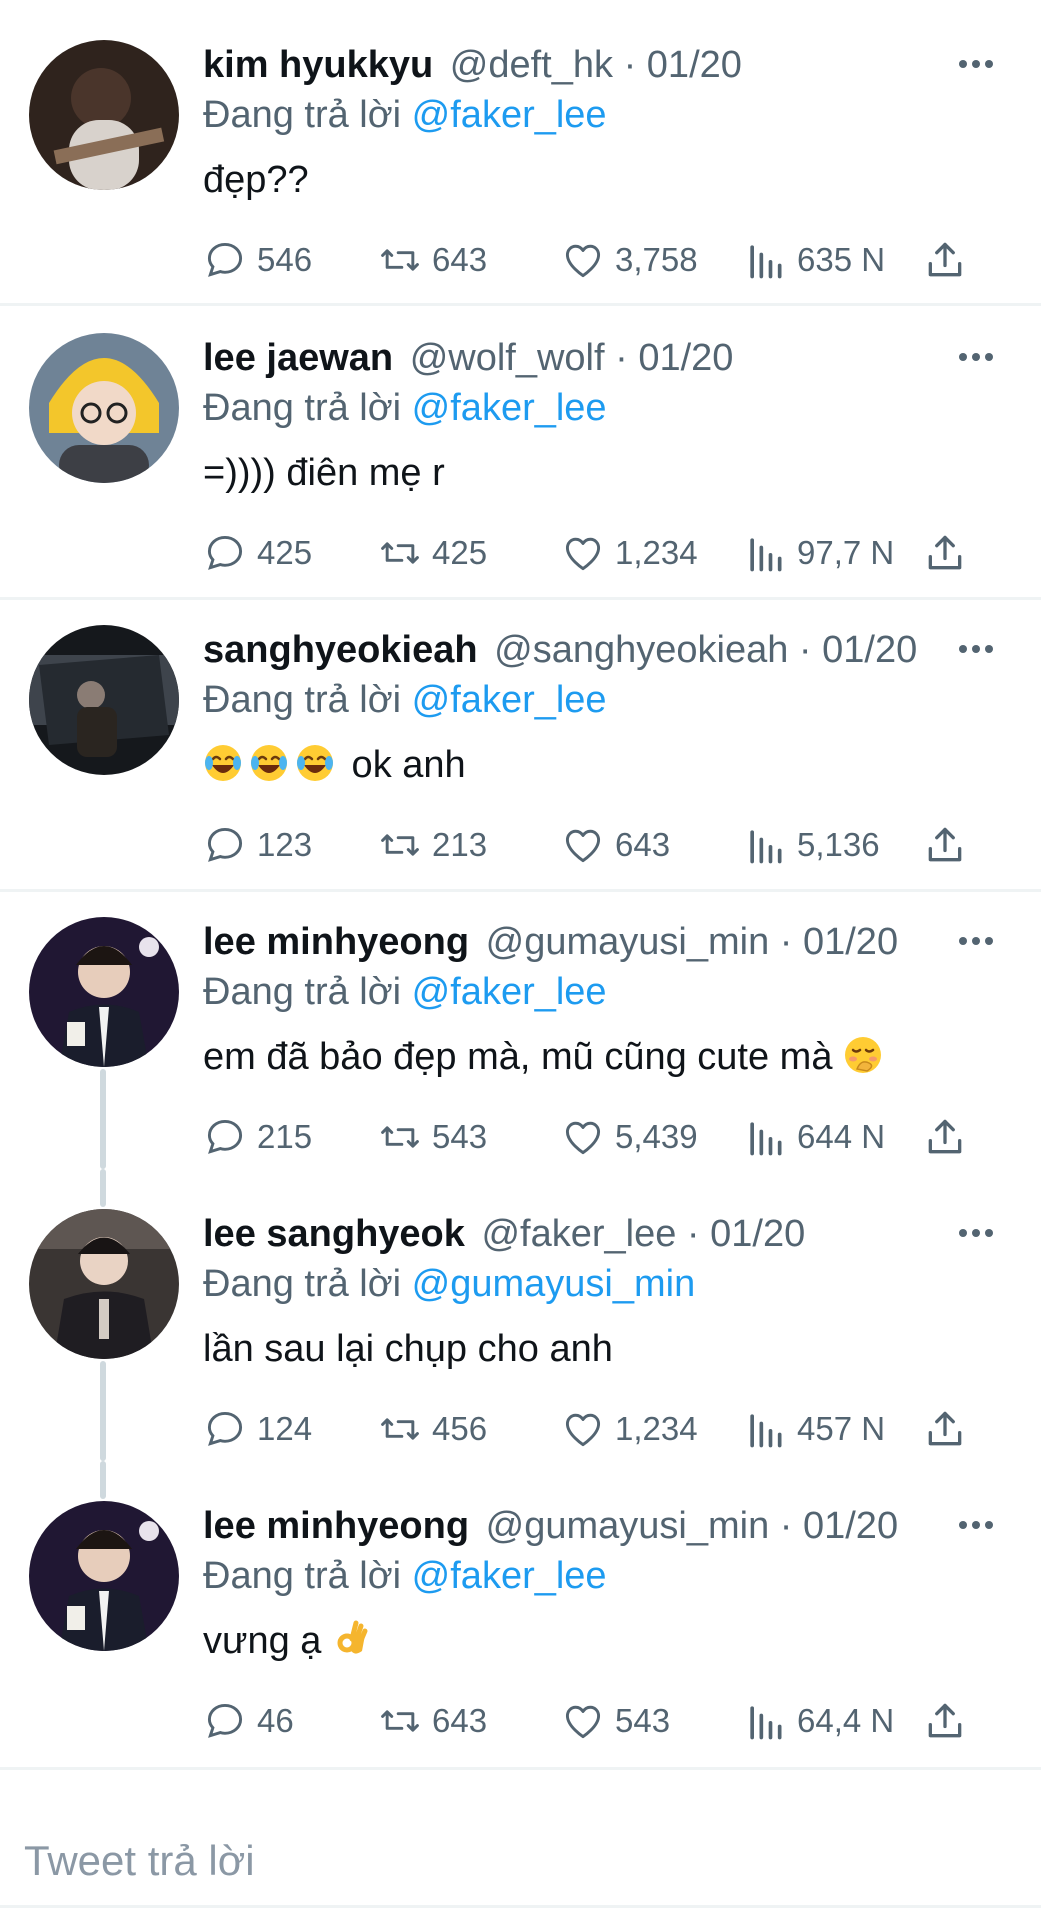  Describe the element at coordinates (863, 1055) in the screenshot. I see `shy-face-emoji-icon` at that location.